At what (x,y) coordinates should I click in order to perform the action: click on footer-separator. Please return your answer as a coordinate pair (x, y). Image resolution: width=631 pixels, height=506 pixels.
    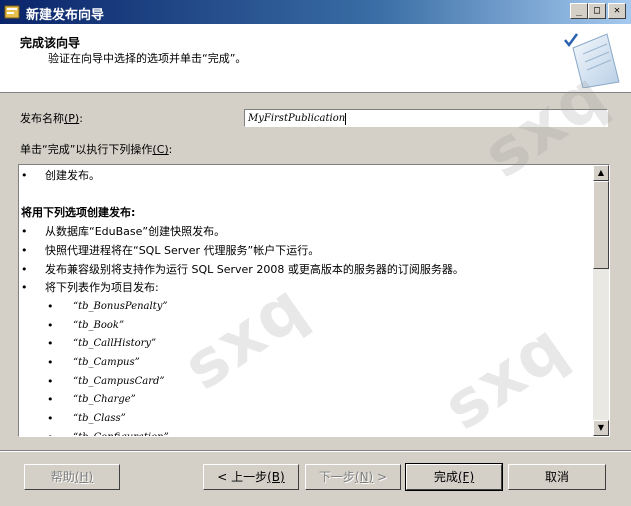
    Looking at the image, I should click on (315, 451).